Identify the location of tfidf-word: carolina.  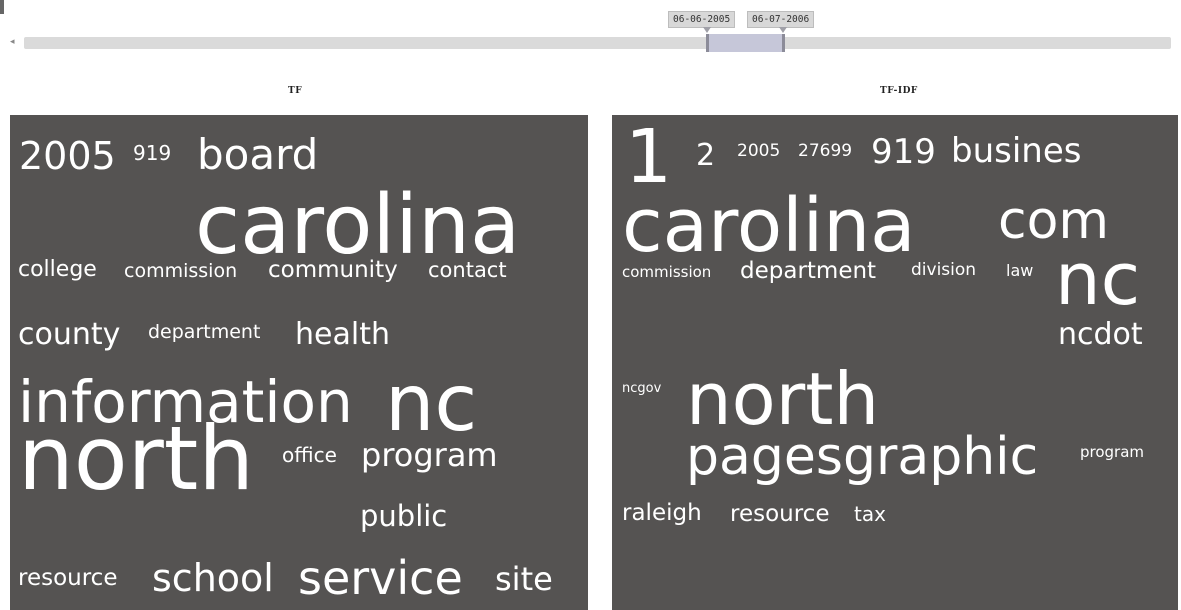
(768, 226).